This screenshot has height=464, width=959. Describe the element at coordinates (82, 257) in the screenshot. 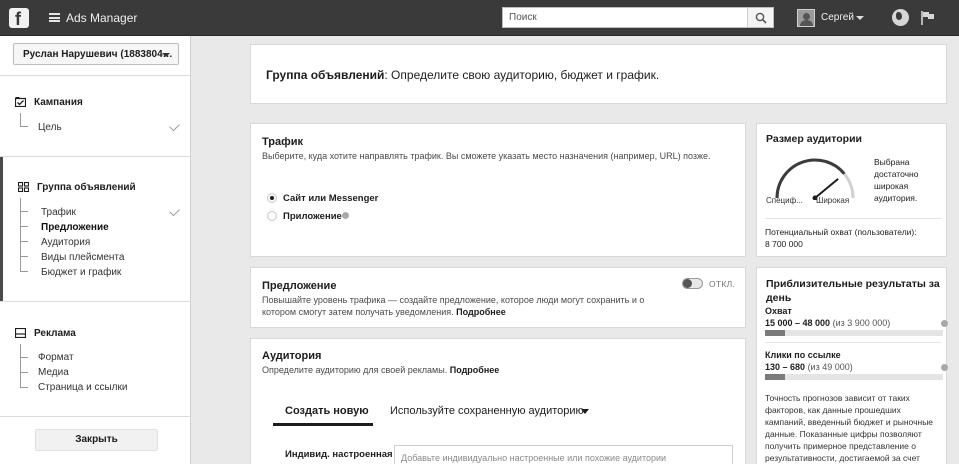

I see `sidebar-item-placements: Виды плейсмента` at that location.